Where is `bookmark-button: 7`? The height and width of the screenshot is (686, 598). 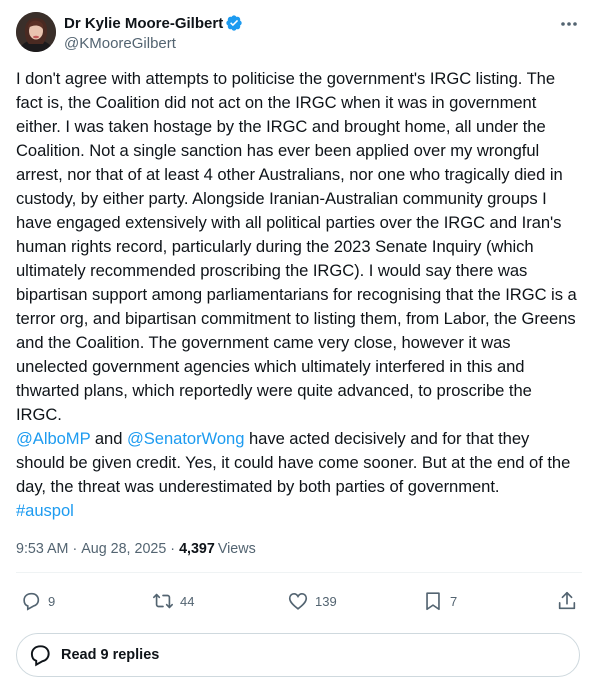 bookmark-button: 7 is located at coordinates (439, 601).